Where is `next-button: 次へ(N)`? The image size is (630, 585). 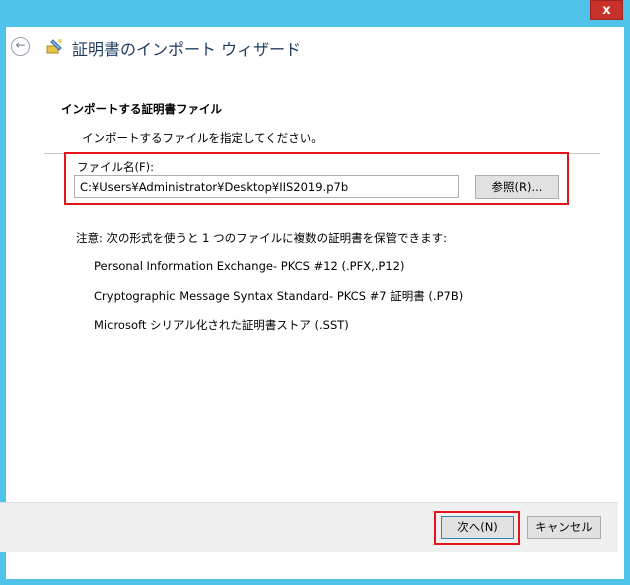
next-button: 次へ(N) is located at coordinates (477, 527).